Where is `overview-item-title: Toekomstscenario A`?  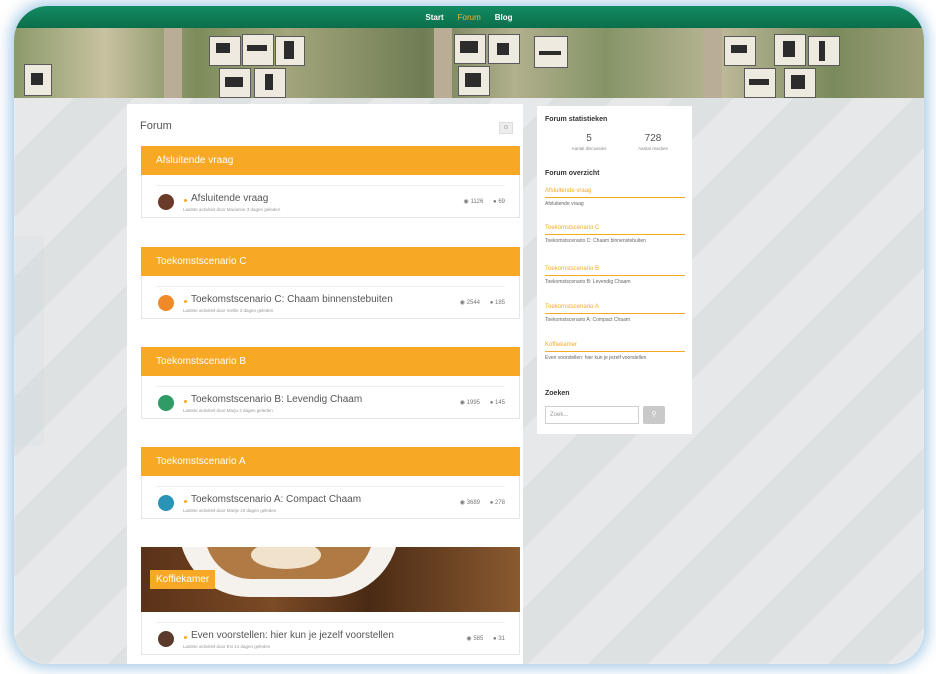 overview-item-title: Toekomstscenario A is located at coordinates (615, 309).